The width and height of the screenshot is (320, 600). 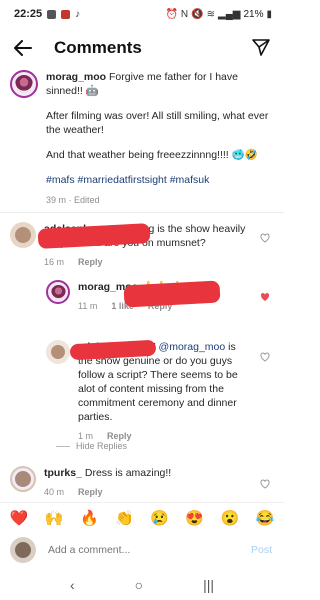 What do you see at coordinates (23, 48) in the screenshot?
I see `back-arrow-icon` at bounding box center [23, 48].